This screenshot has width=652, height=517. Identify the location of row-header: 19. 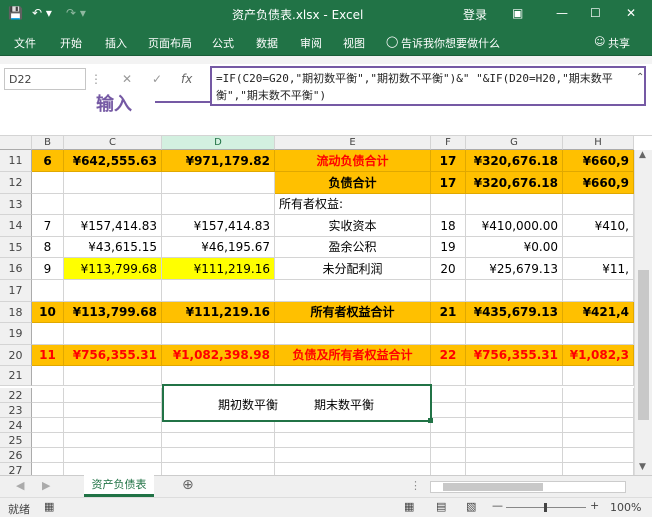
(16, 334).